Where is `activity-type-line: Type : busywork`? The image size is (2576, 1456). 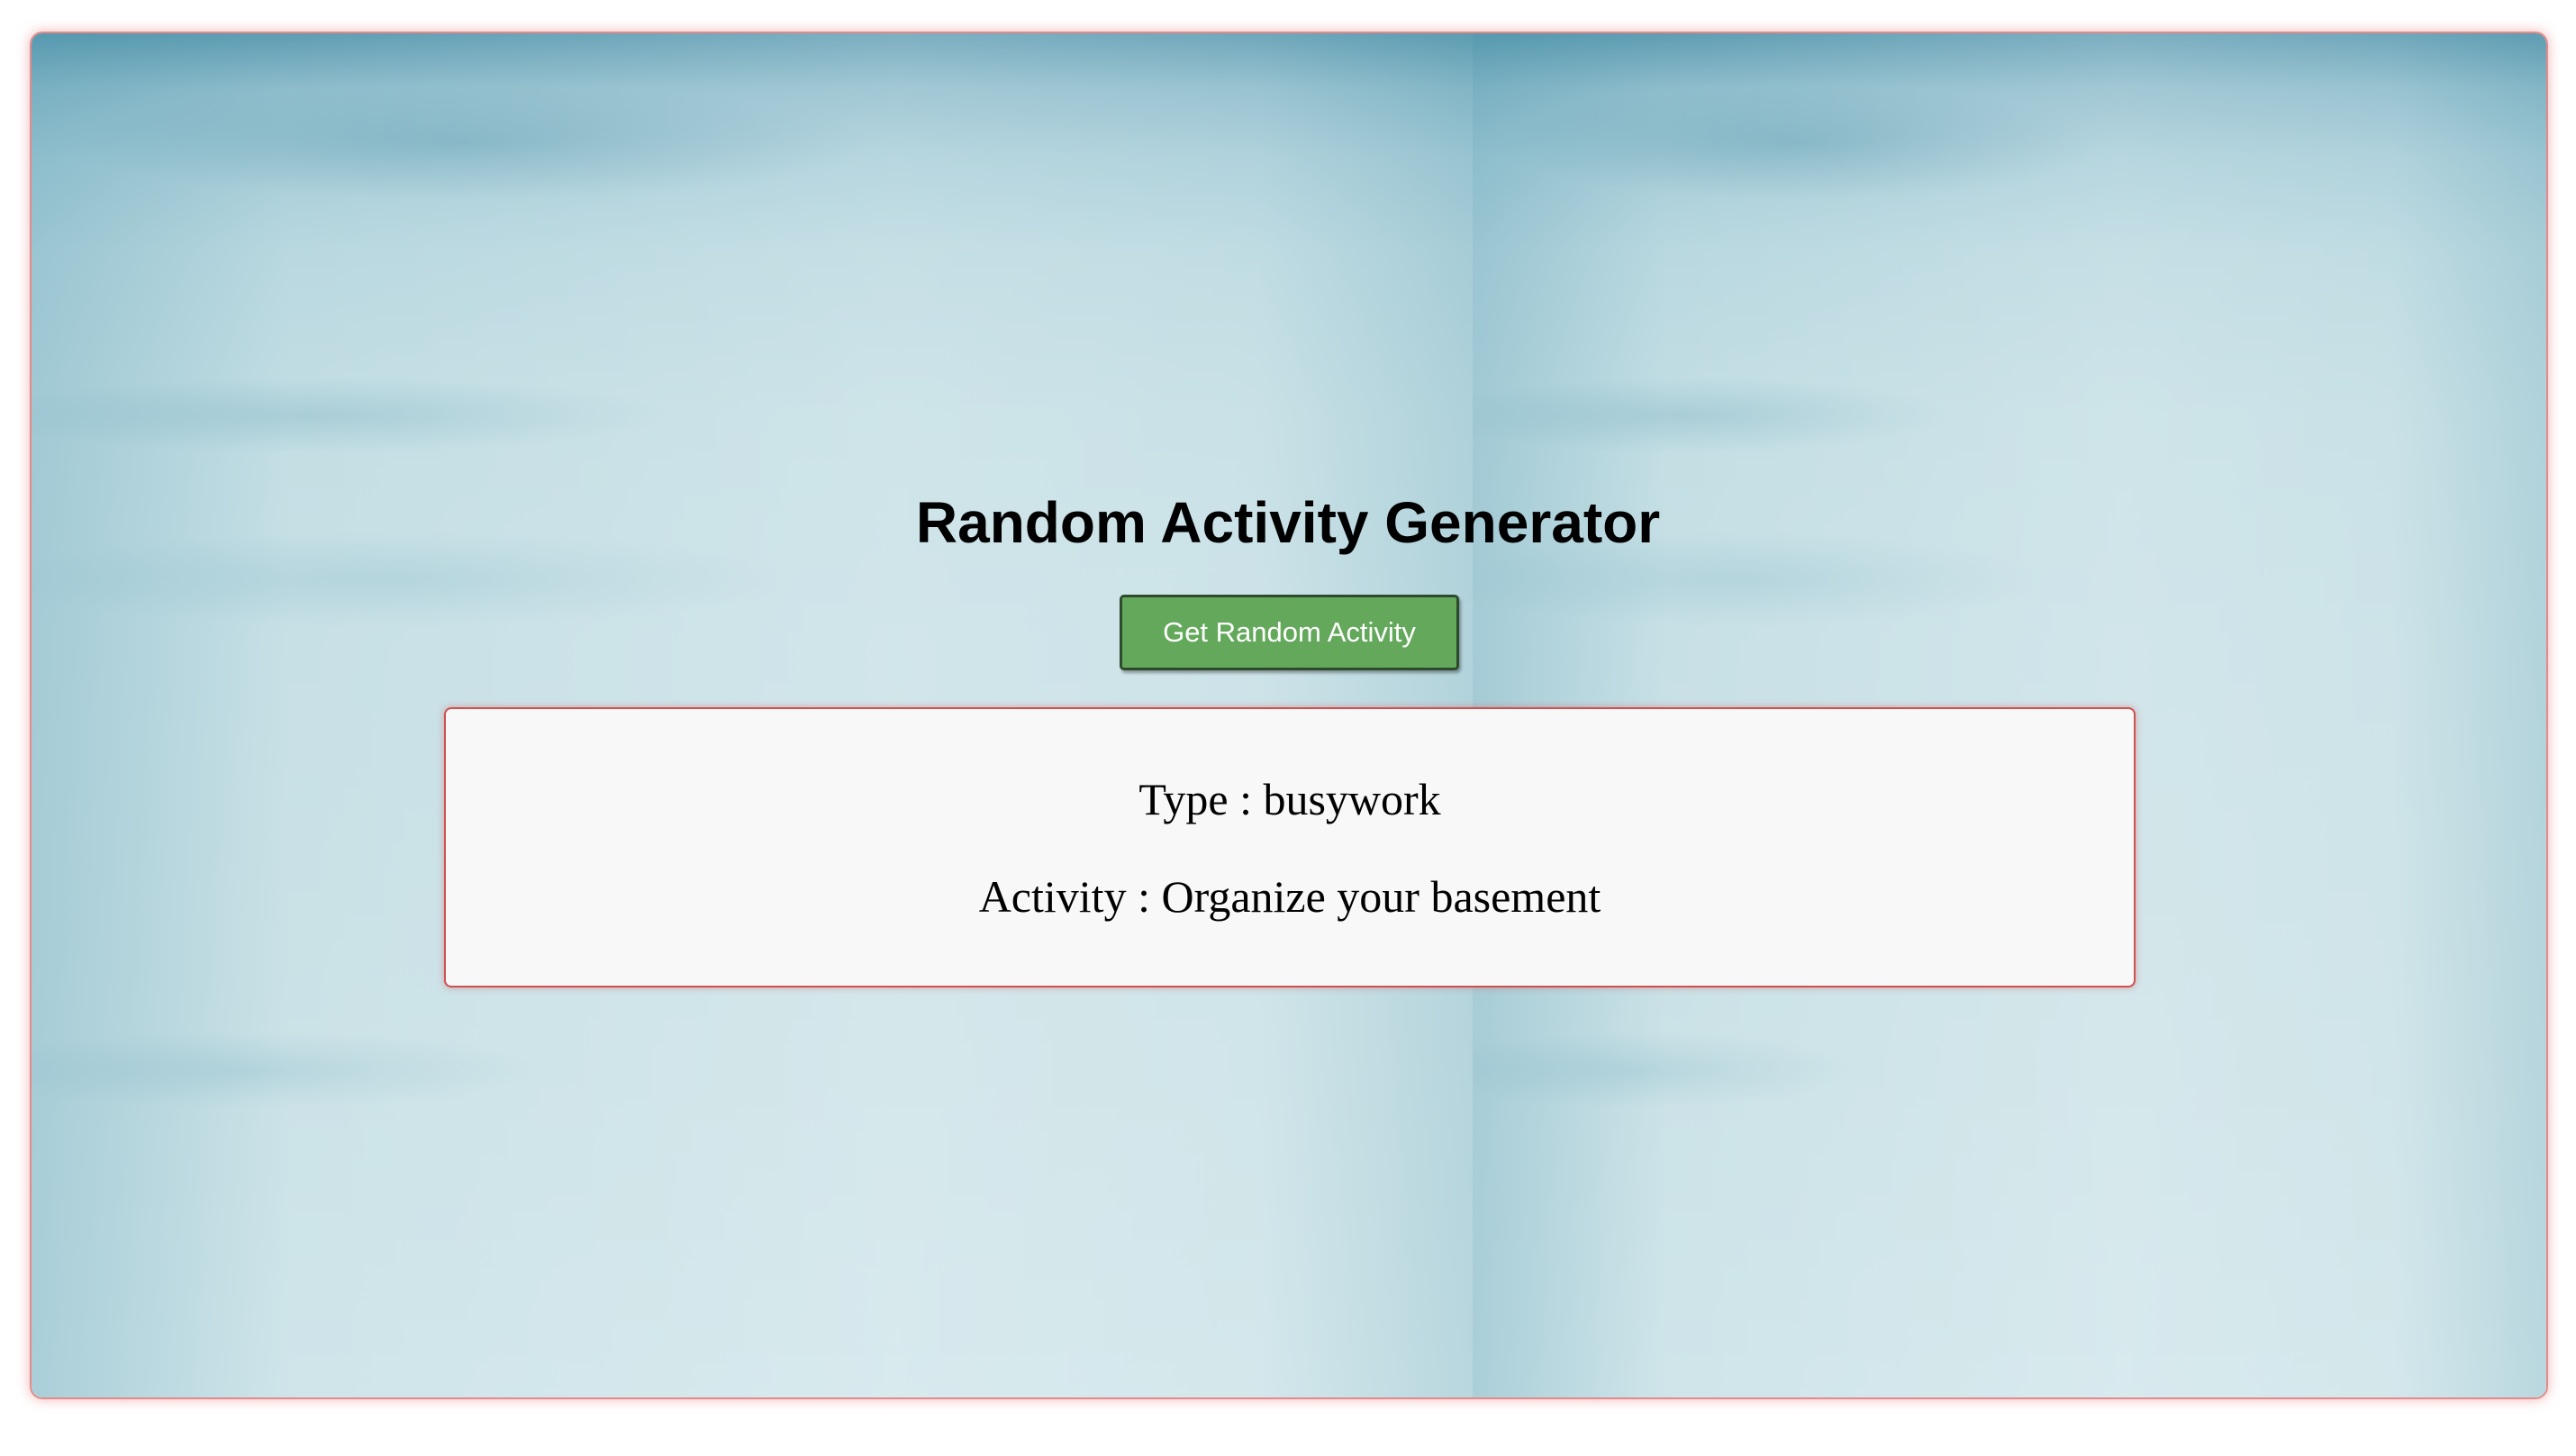 activity-type-line: Type : busywork is located at coordinates (1290, 799).